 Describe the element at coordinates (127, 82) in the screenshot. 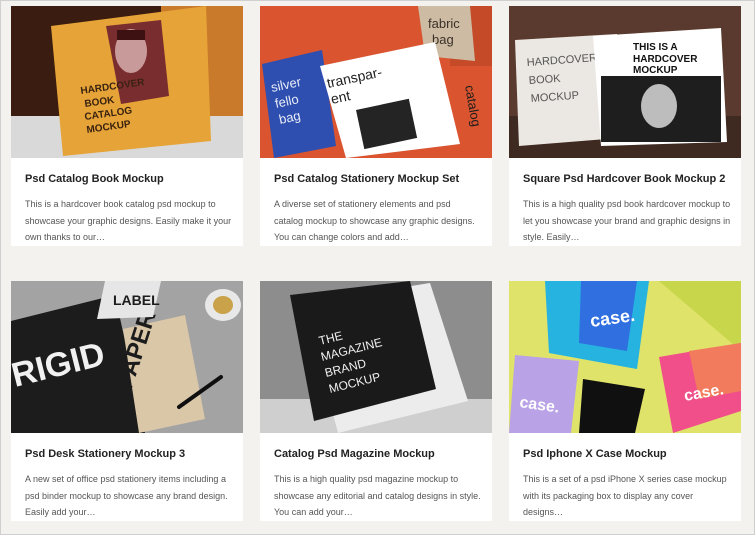

I see `card-thumbnail: HARDCOVER BOOK CATALOG MOCKUP` at that location.